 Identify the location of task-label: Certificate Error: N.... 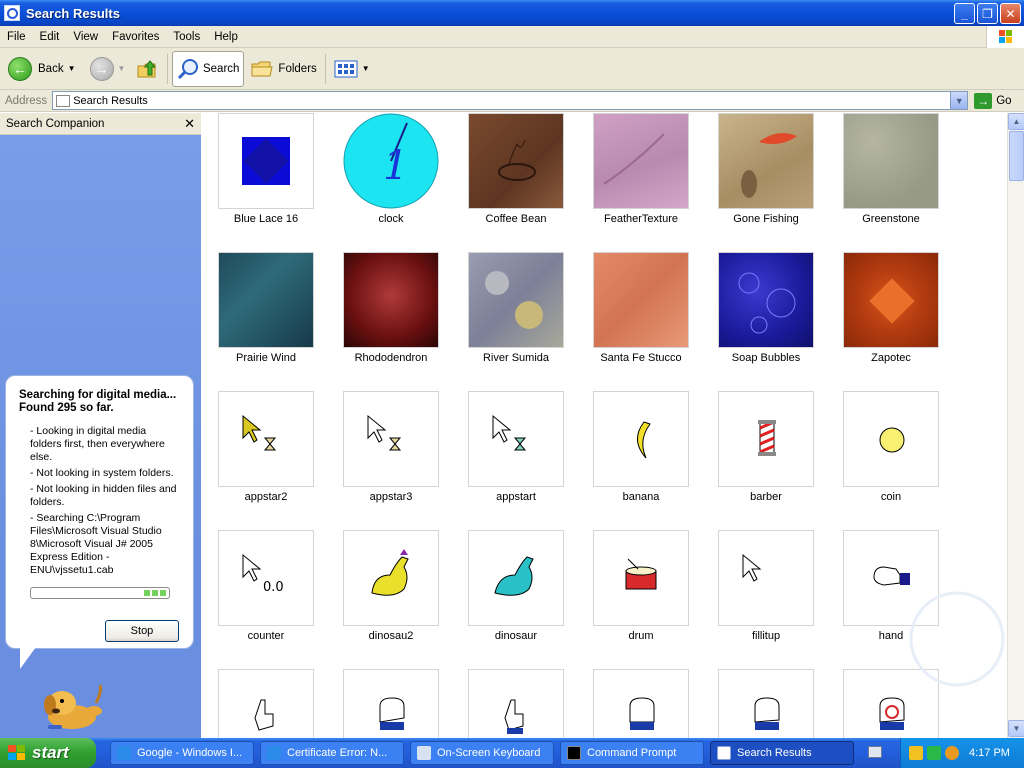
(337, 753).